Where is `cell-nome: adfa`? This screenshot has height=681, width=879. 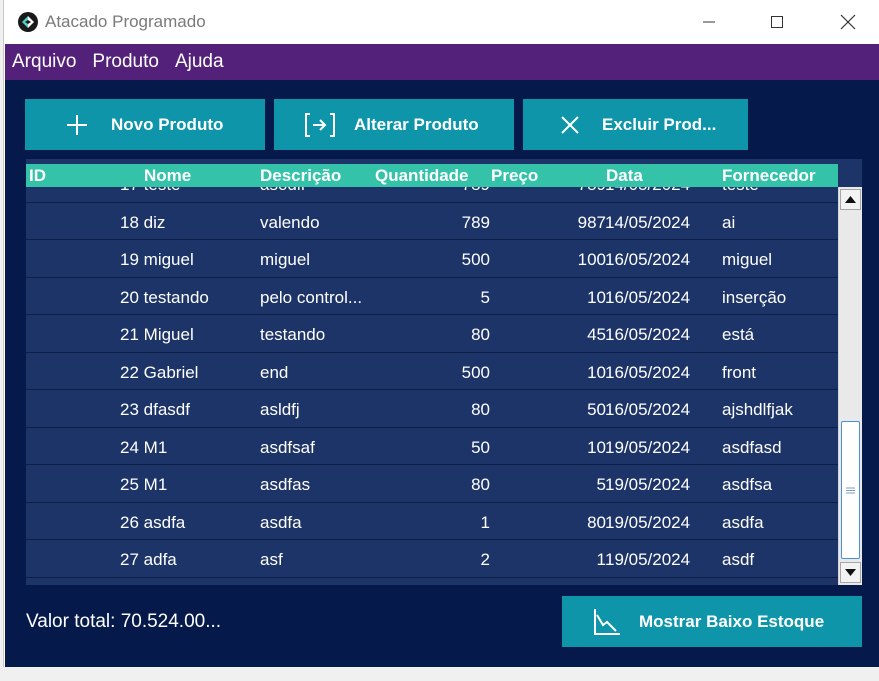 cell-nome: adfa is located at coordinates (160, 559).